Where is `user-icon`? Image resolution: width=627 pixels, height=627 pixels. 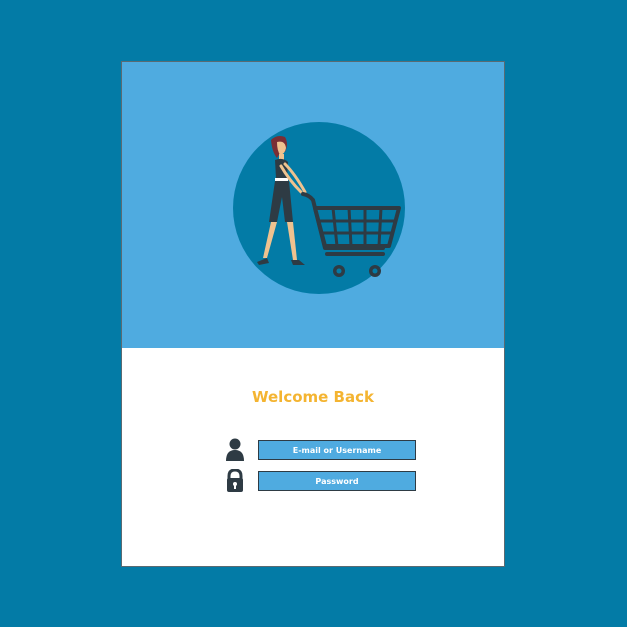 user-icon is located at coordinates (235, 449).